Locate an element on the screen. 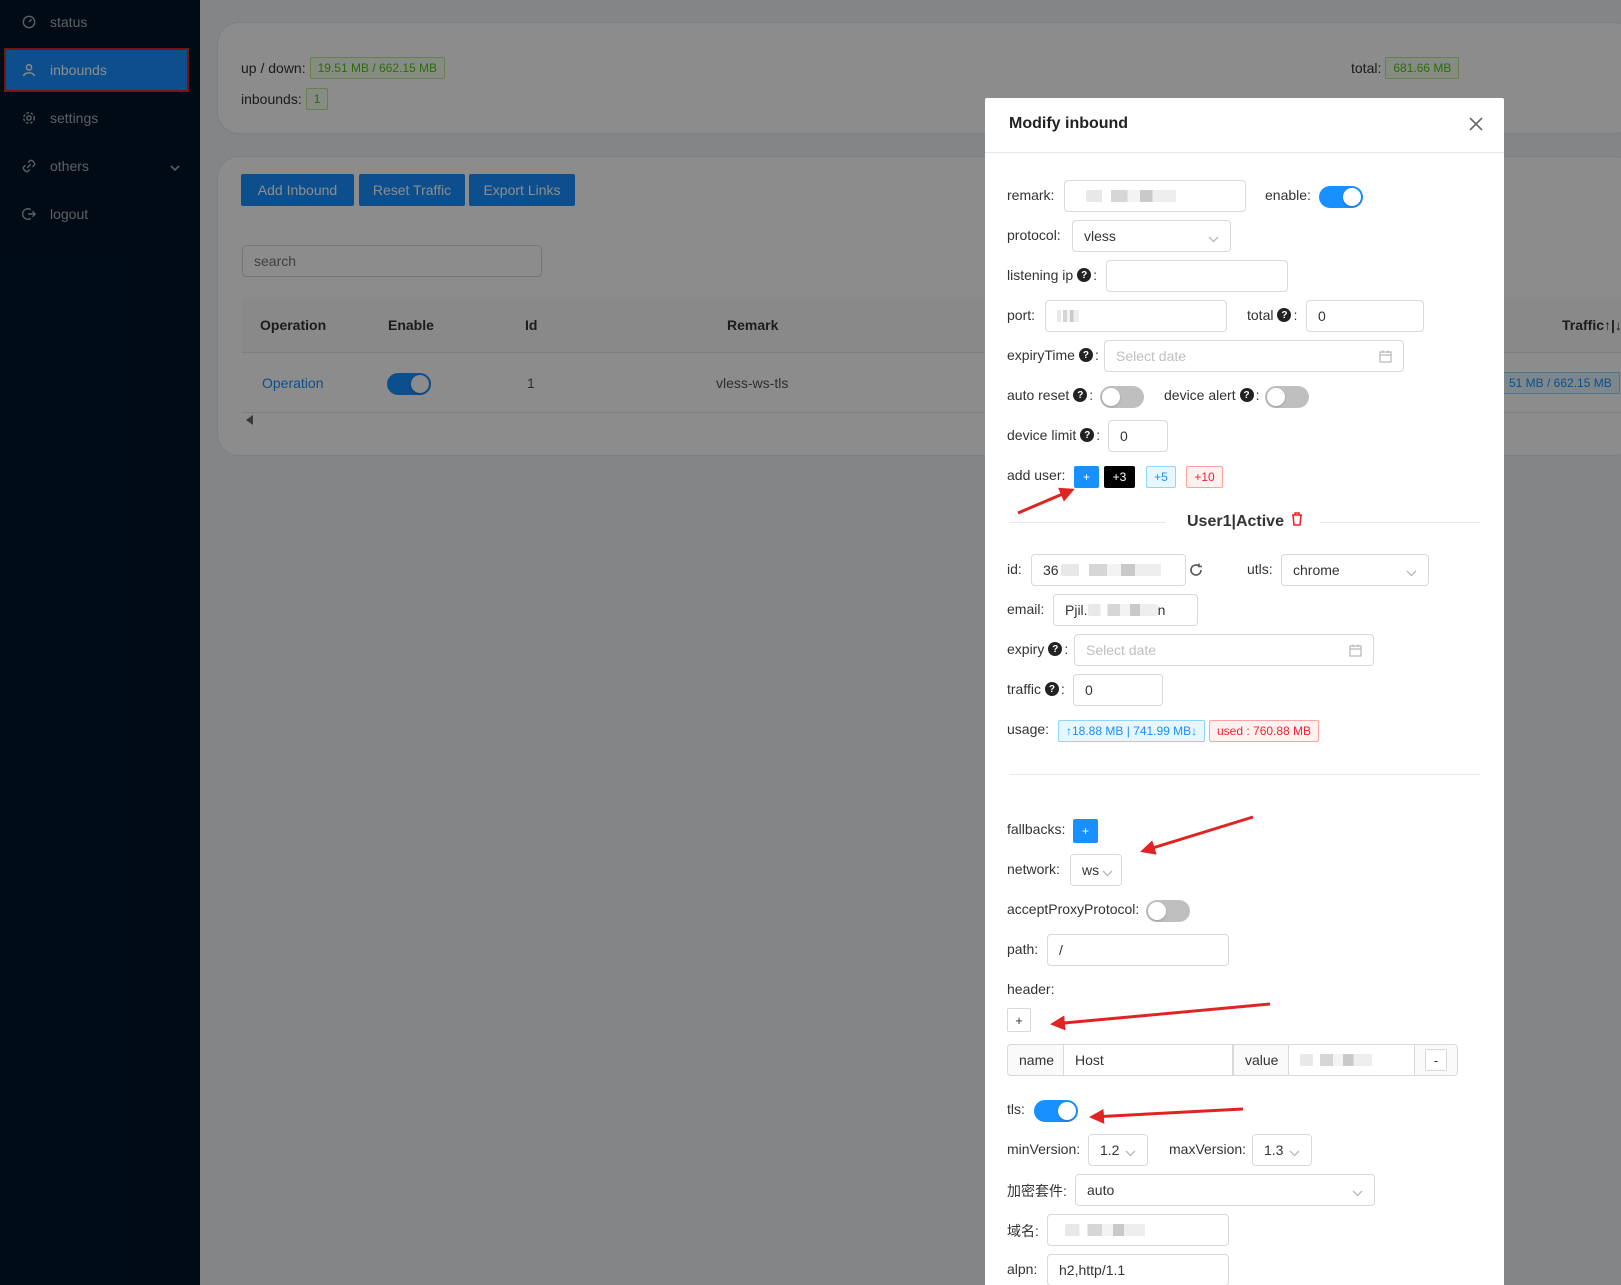 Image resolution: width=1621 pixels, height=1285 pixels. enable-label: enable: is located at coordinates (1288, 195).